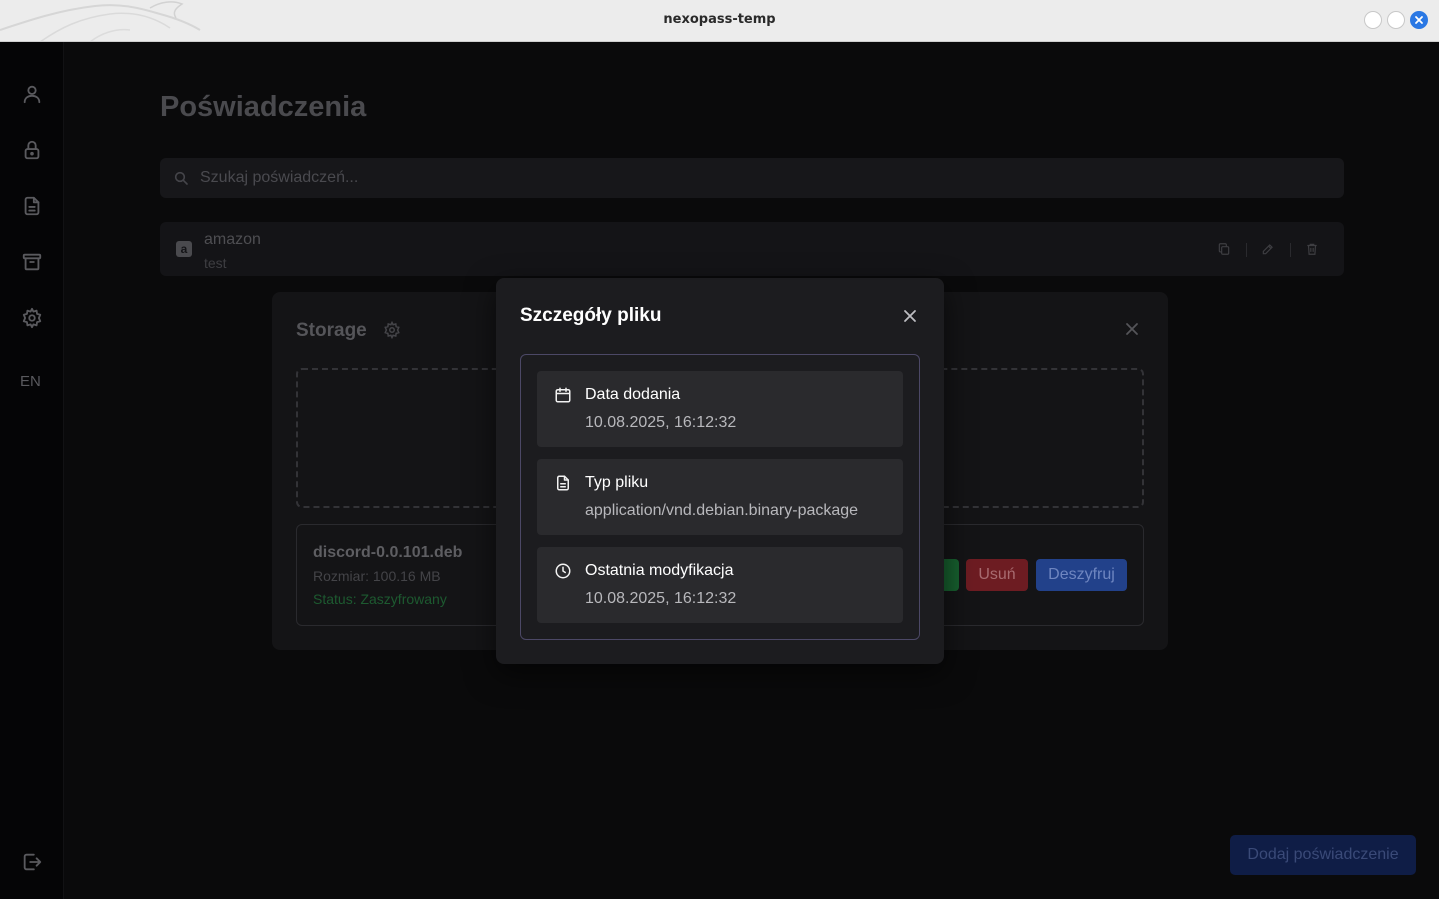 The width and height of the screenshot is (1439, 899). Describe the element at coordinates (720, 409) in the screenshot. I see `detail-row-date-added: Data dodania 10.08.2025, 16:12:32` at that location.